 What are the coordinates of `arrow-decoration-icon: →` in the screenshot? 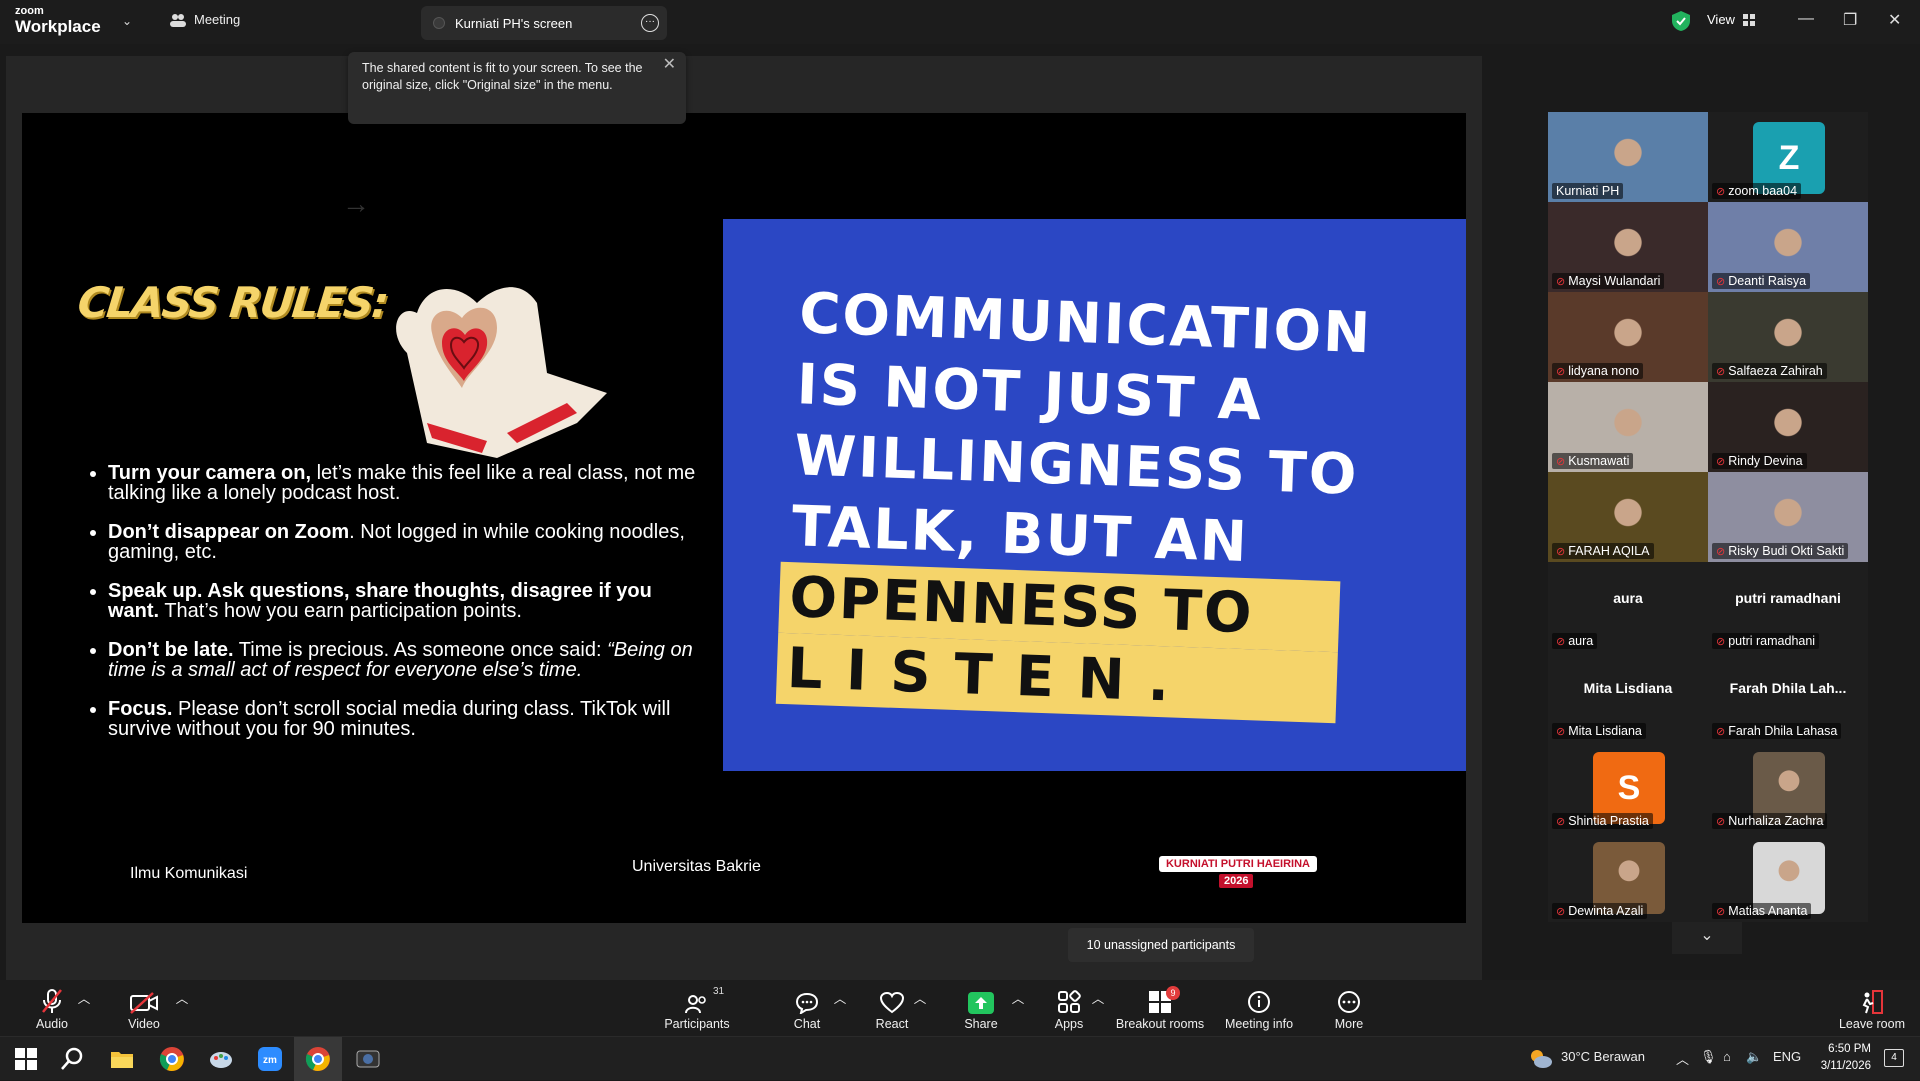 It's located at (356, 203).